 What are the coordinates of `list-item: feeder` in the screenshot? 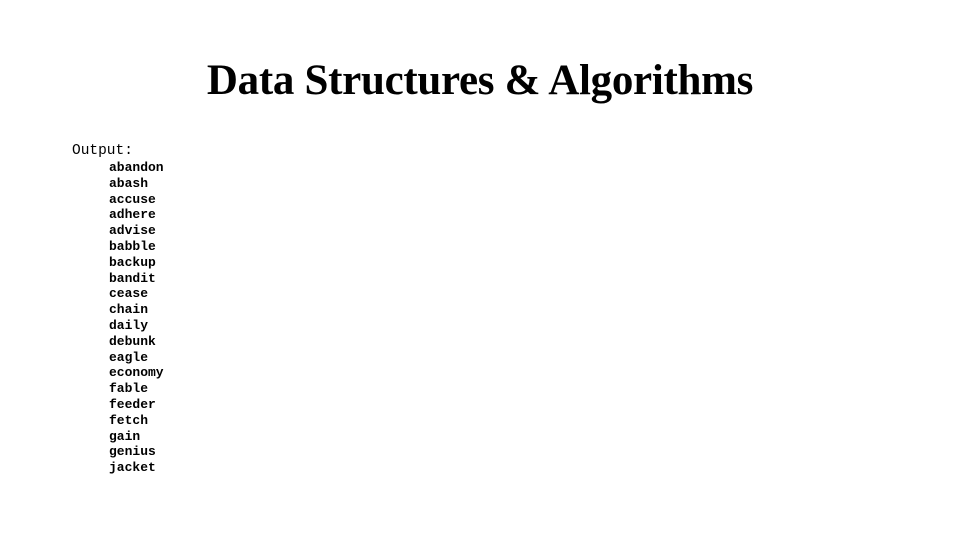 It's located at (132, 404).